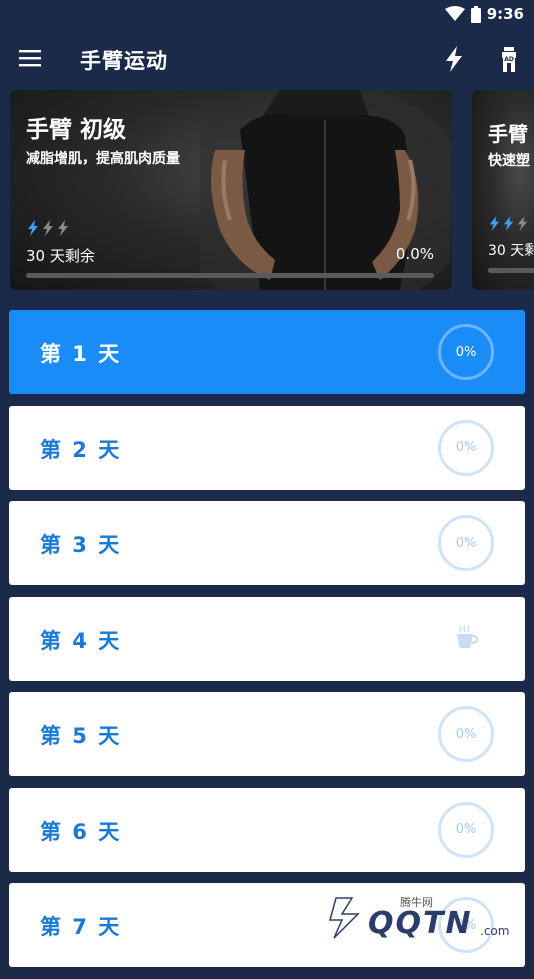 This screenshot has height=979, width=534. I want to click on menu-icon, so click(30, 58).